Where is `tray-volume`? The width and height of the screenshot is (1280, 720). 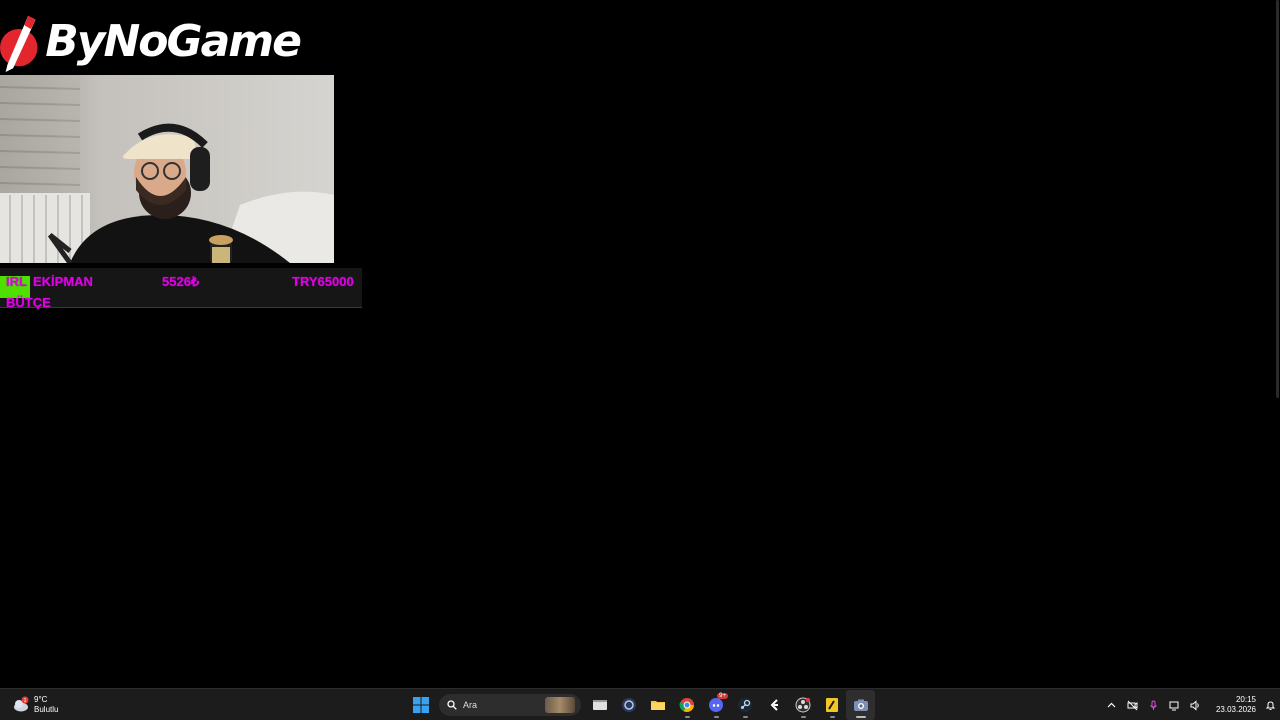
tray-volume is located at coordinates (1195, 704).